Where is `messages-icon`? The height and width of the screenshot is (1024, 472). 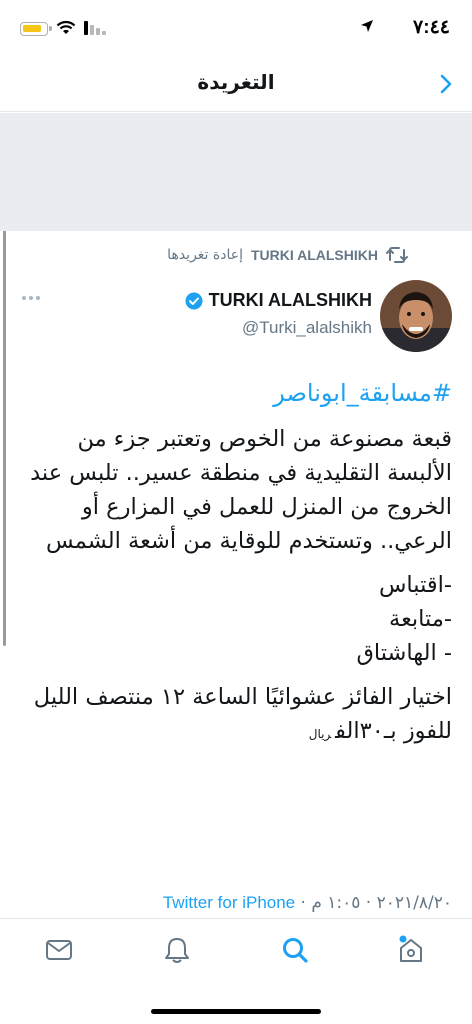
messages-icon is located at coordinates (59, 950).